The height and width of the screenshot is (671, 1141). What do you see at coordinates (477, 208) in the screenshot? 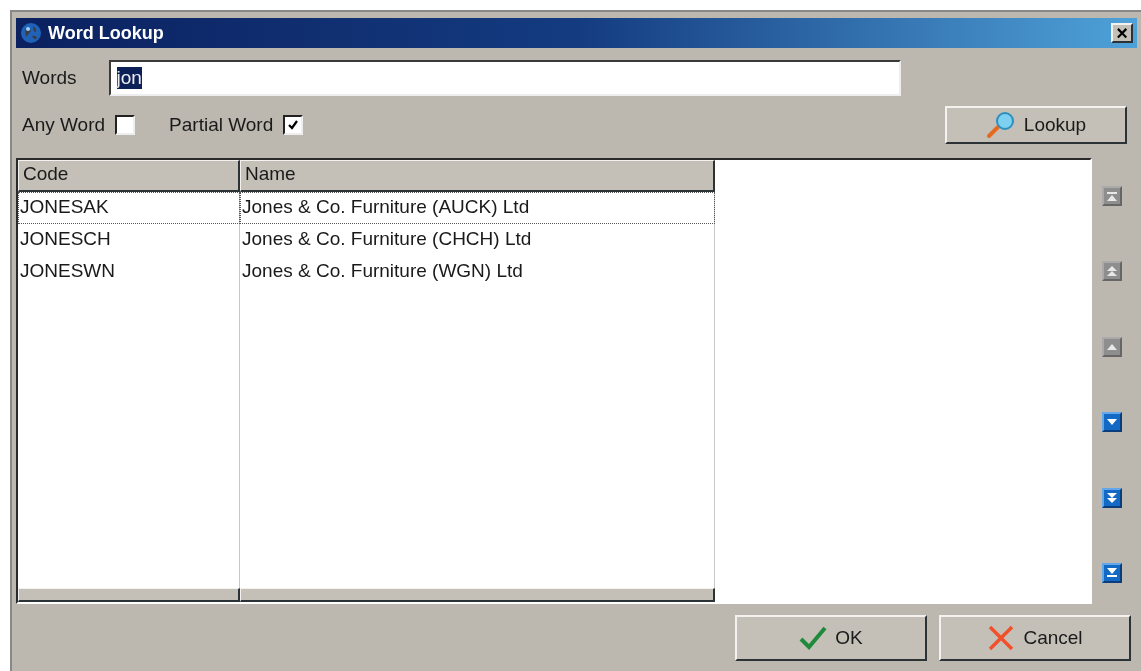
I see `table-cell: Jones & Co. Furniture (AUCK) Ltd` at bounding box center [477, 208].